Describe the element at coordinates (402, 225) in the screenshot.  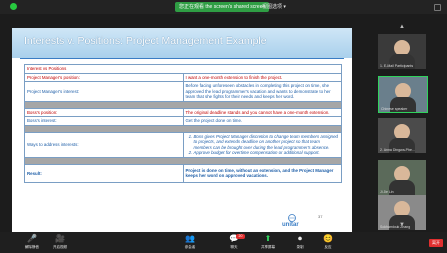
I see `chevron-down-icon: ▼` at that location.